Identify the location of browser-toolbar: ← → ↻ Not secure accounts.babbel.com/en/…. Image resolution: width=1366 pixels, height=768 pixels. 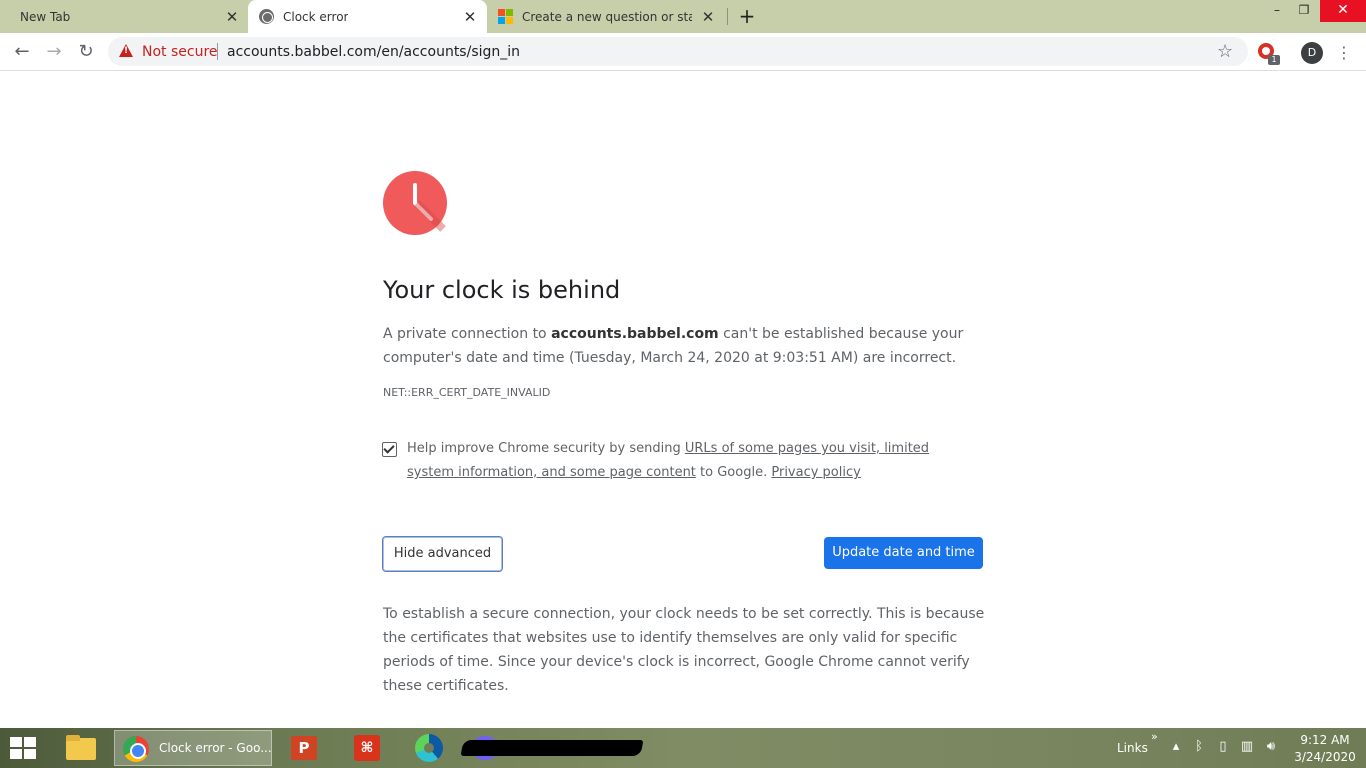
(683, 52).